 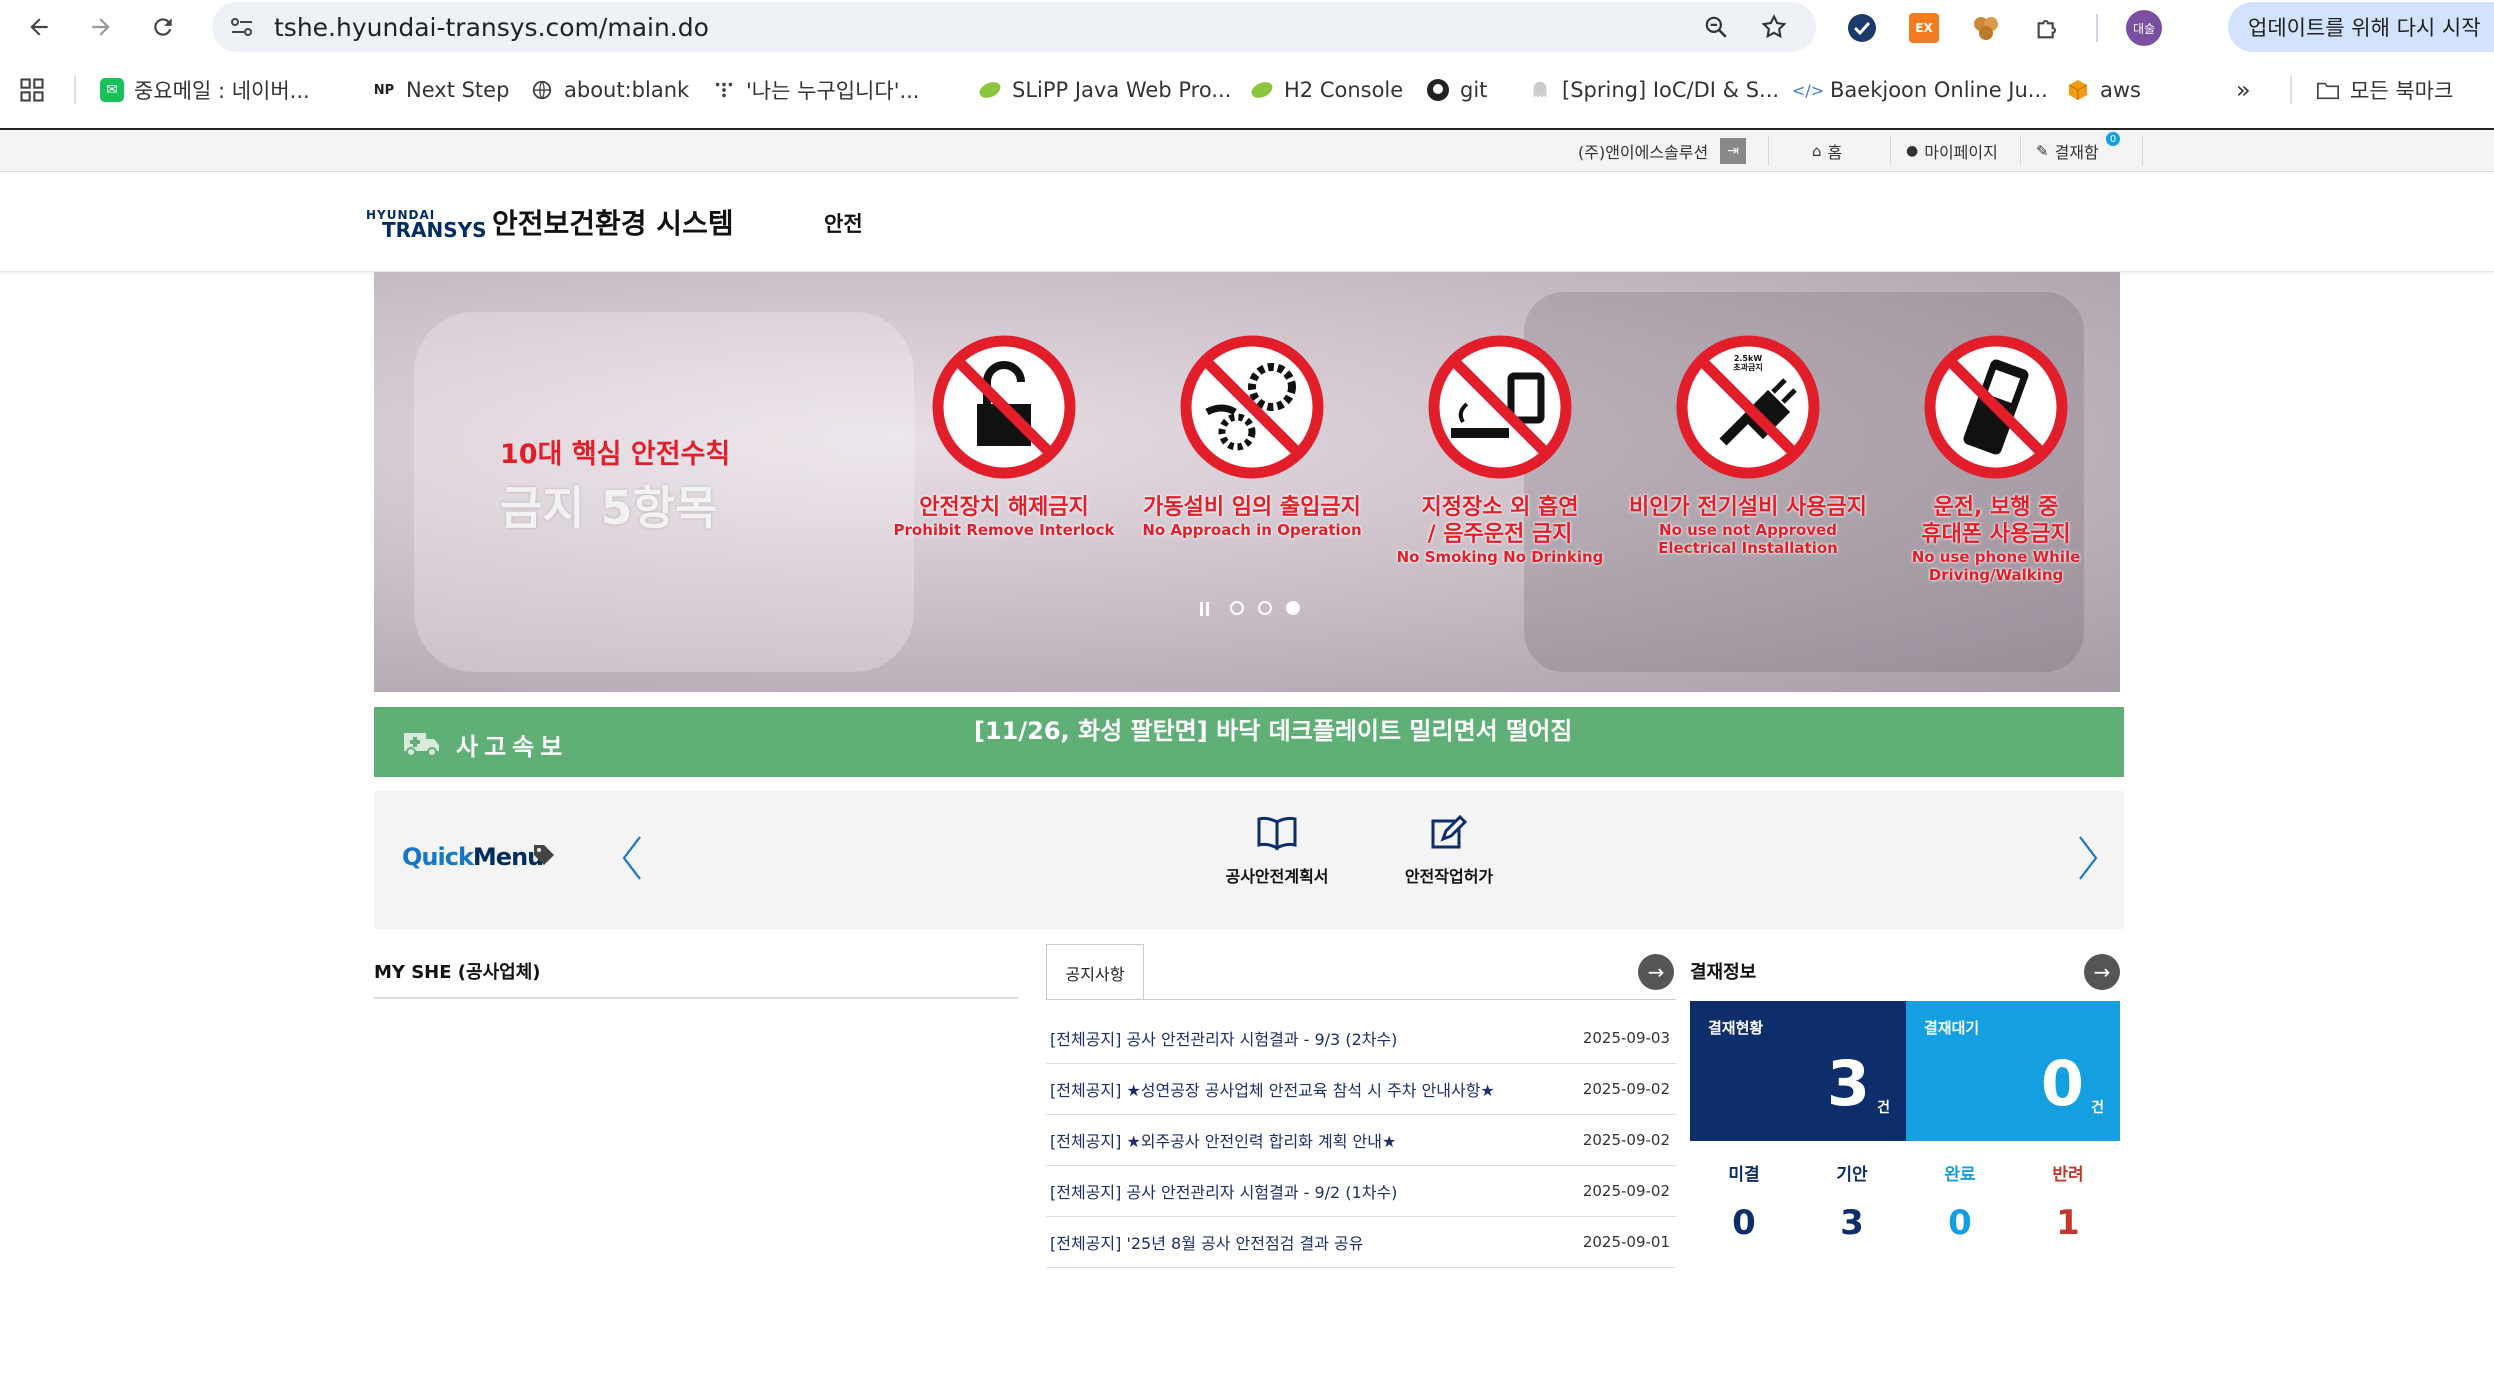 What do you see at coordinates (441, 90) in the screenshot?
I see `bookmark-item: NP Next Step` at bounding box center [441, 90].